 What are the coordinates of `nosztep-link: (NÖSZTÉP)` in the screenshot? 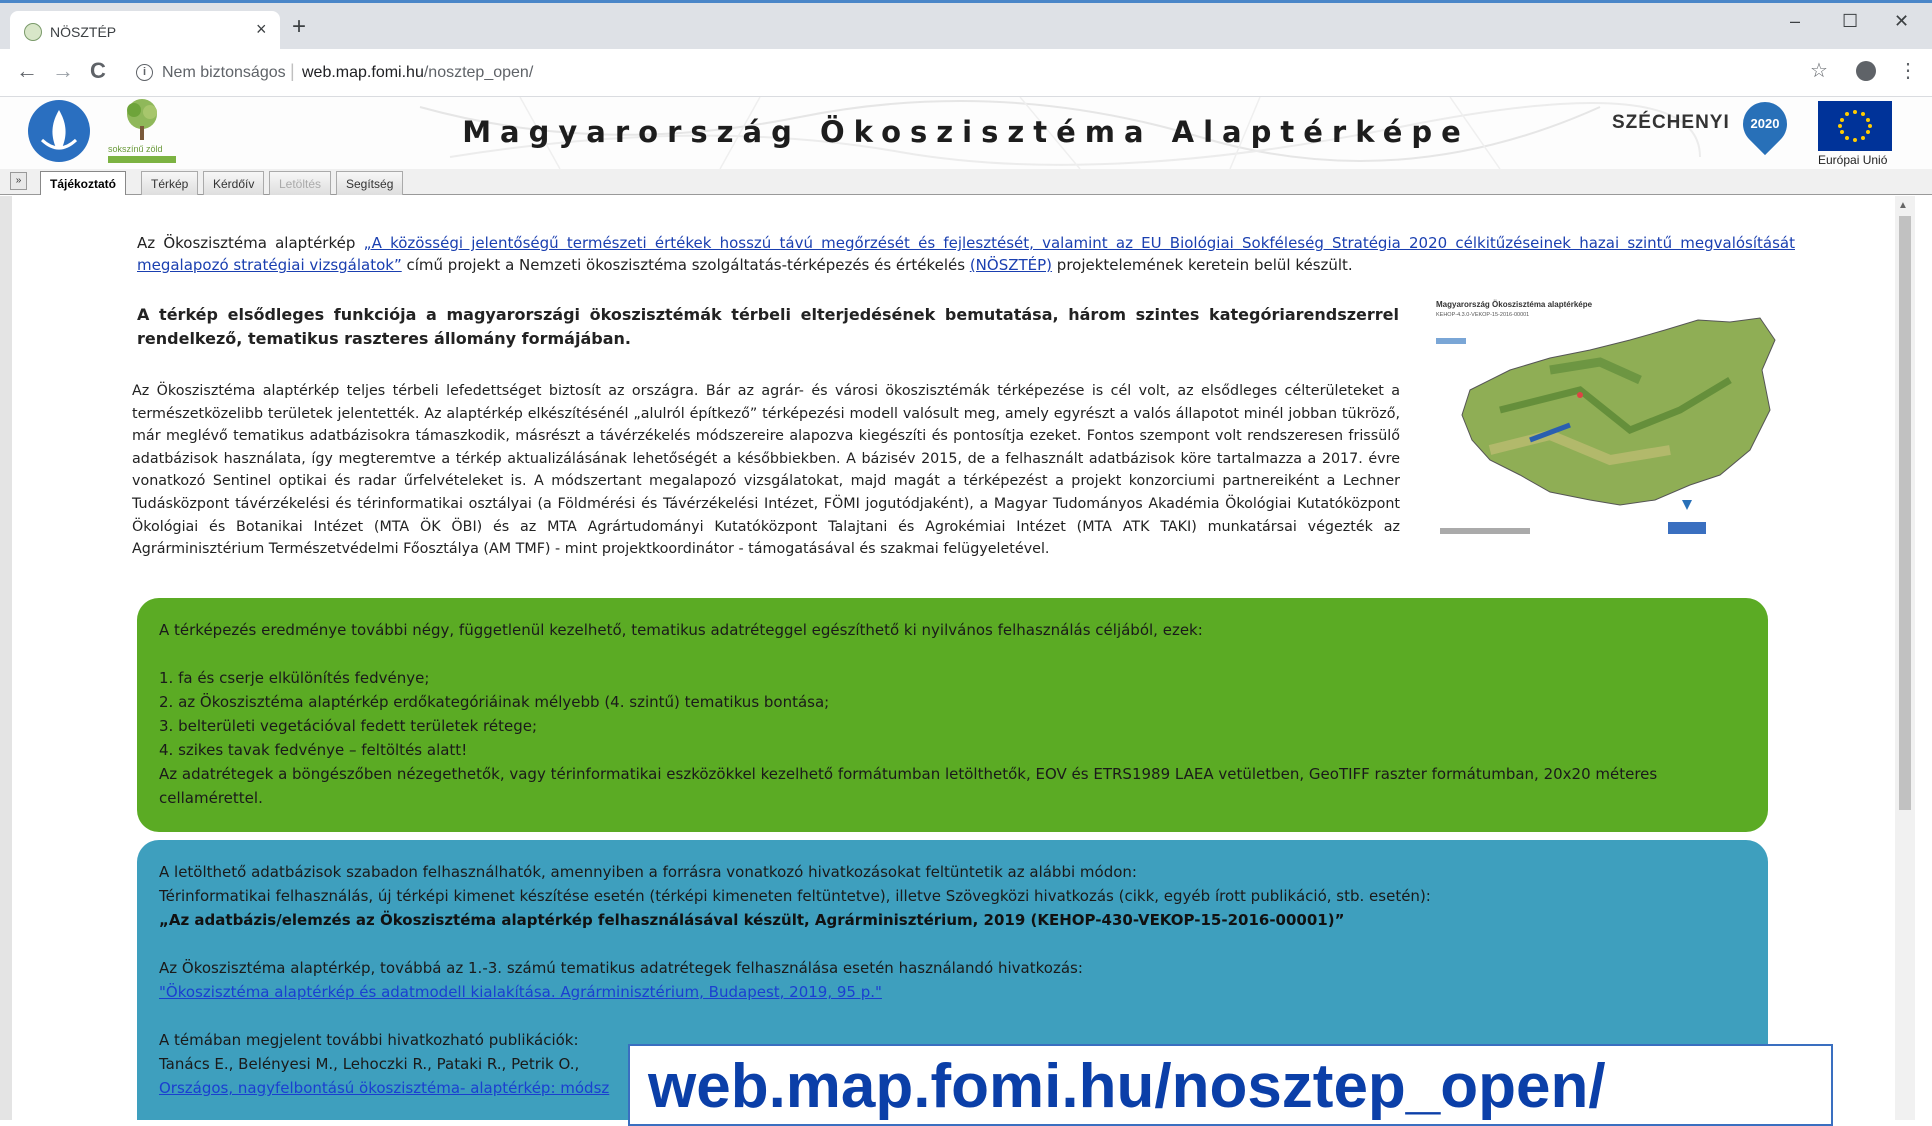 It's located at (1011, 265).